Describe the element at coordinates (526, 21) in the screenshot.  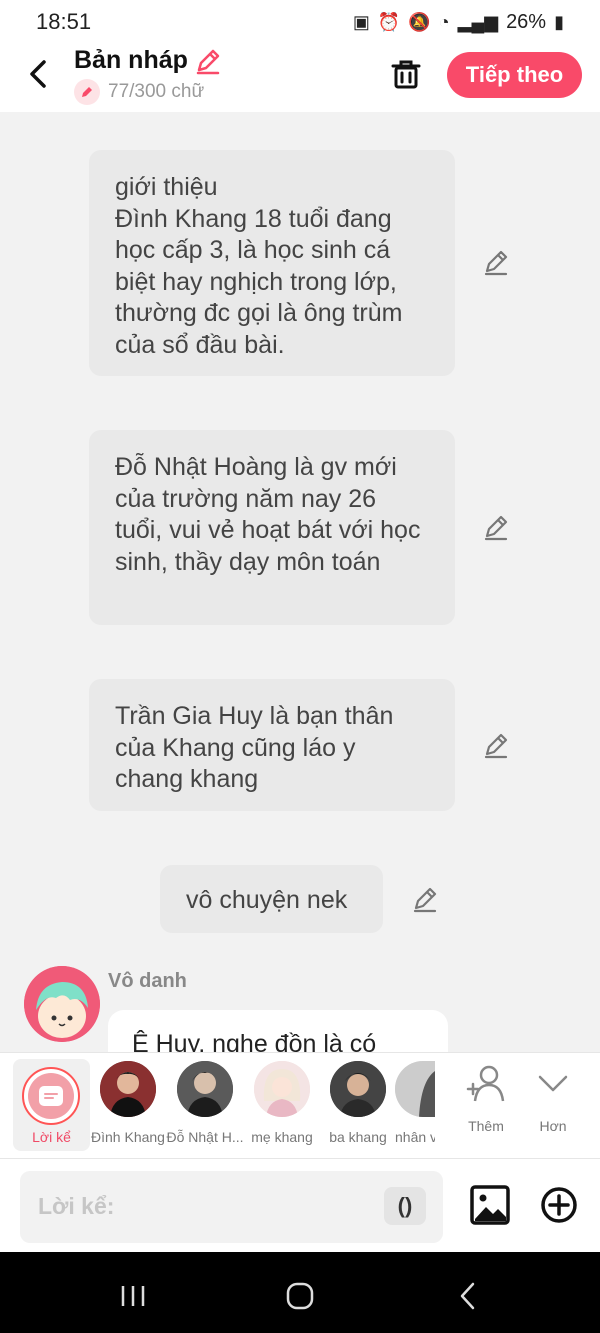
I see `battery-level: 26%` at that location.